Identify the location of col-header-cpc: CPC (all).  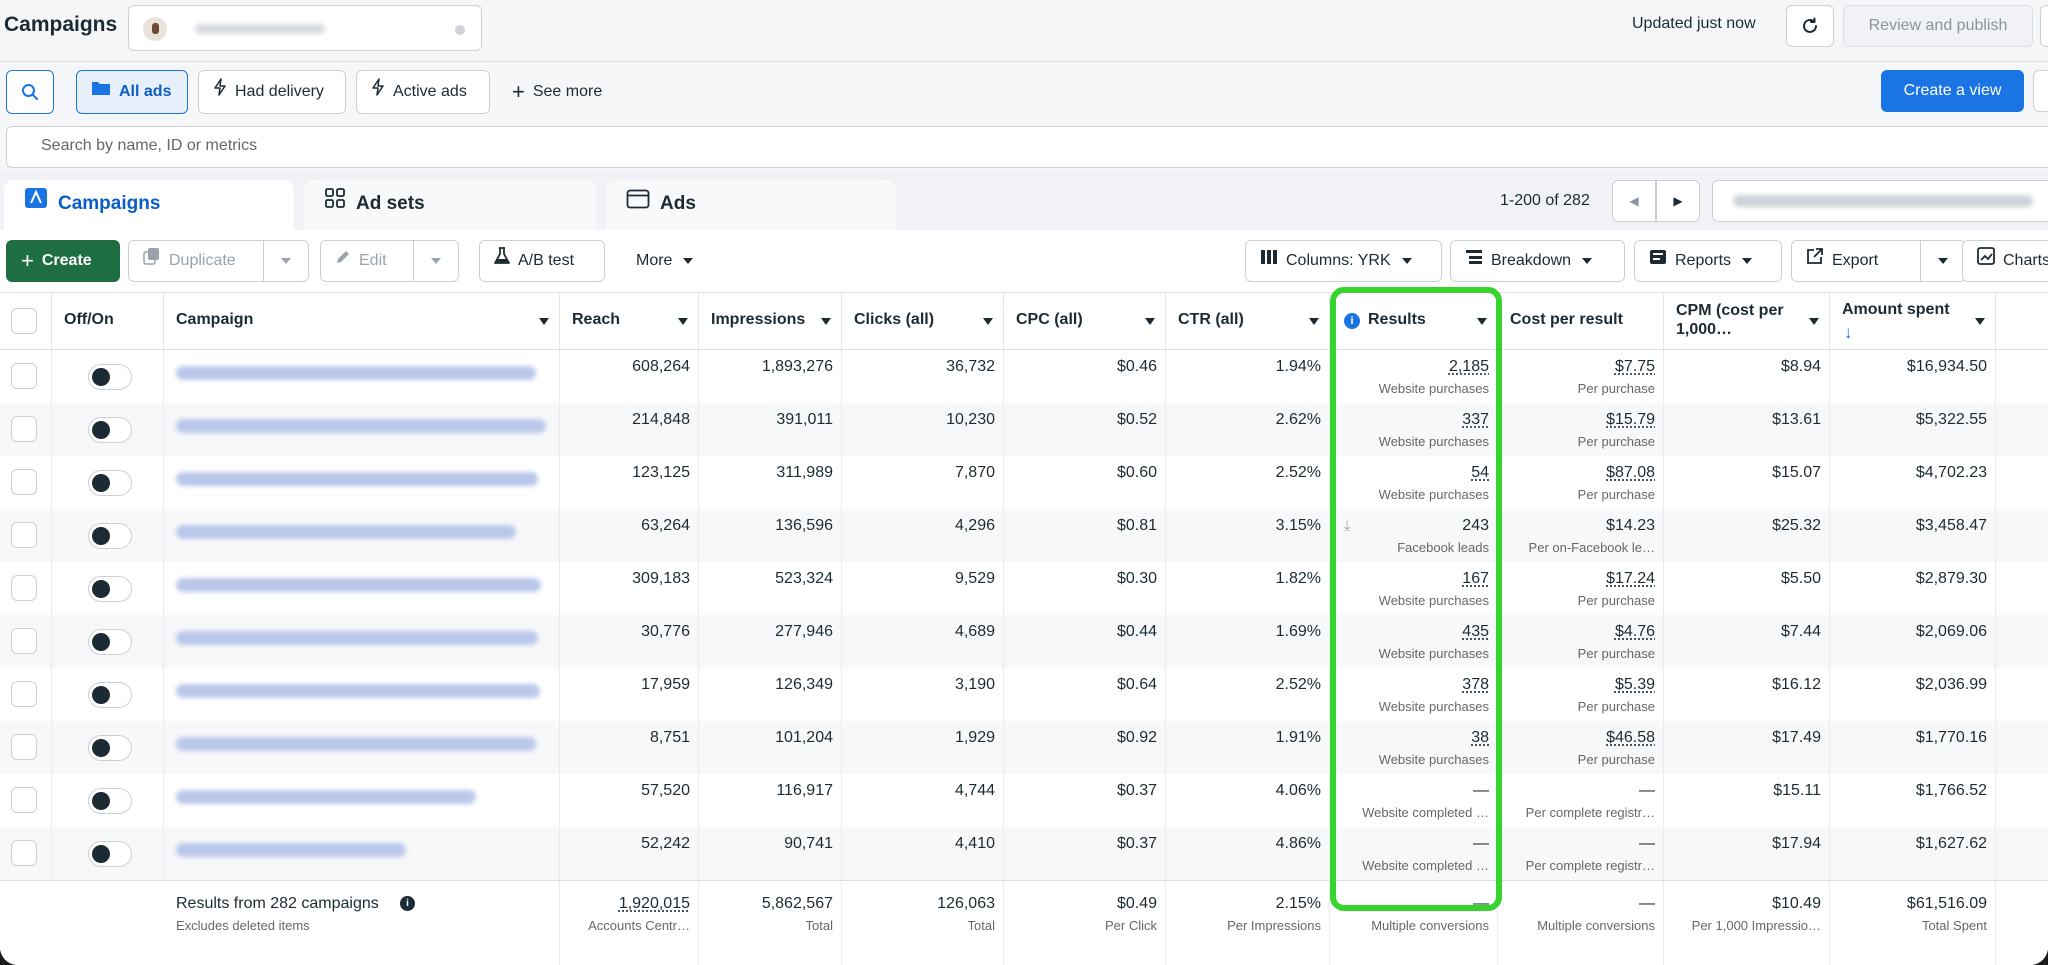
(1085, 322).